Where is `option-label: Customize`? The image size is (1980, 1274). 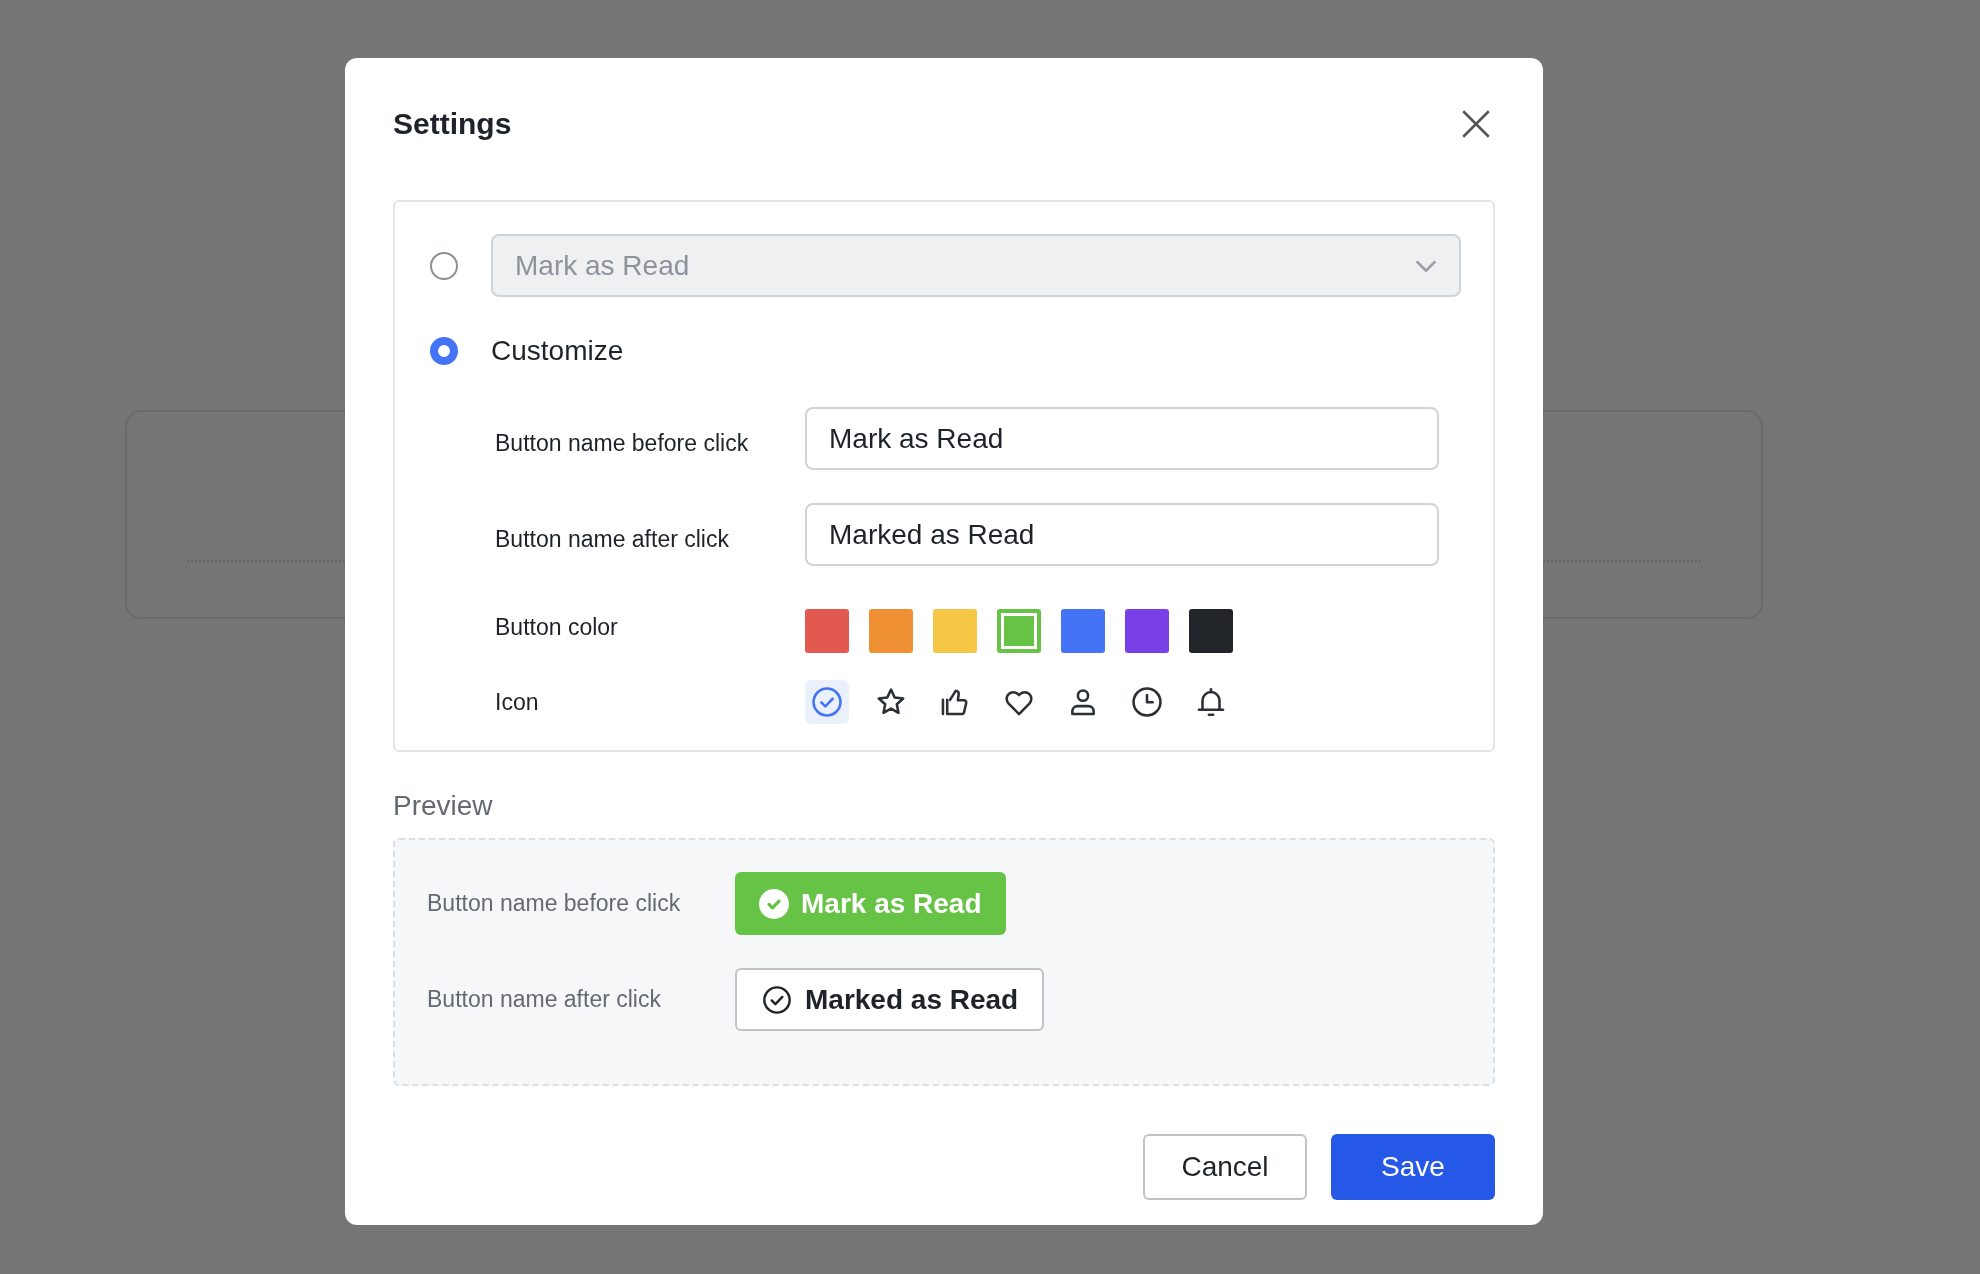
option-label: Customize is located at coordinates (557, 351).